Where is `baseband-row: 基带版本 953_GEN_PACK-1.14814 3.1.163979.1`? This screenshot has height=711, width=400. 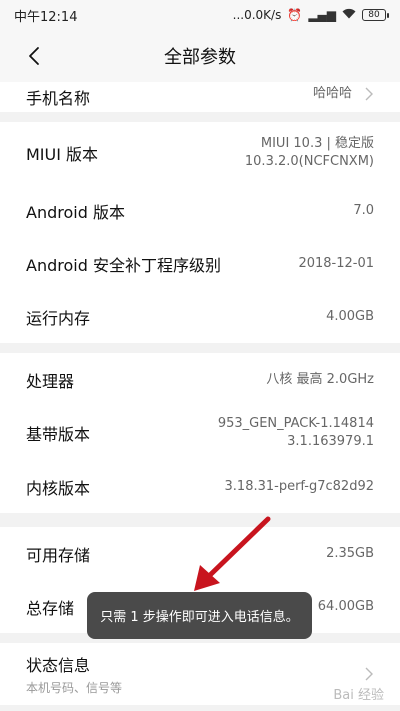 baseband-row: 基带版本 953_GEN_PACK-1.14814 3.1.163979.1 is located at coordinates (200, 433).